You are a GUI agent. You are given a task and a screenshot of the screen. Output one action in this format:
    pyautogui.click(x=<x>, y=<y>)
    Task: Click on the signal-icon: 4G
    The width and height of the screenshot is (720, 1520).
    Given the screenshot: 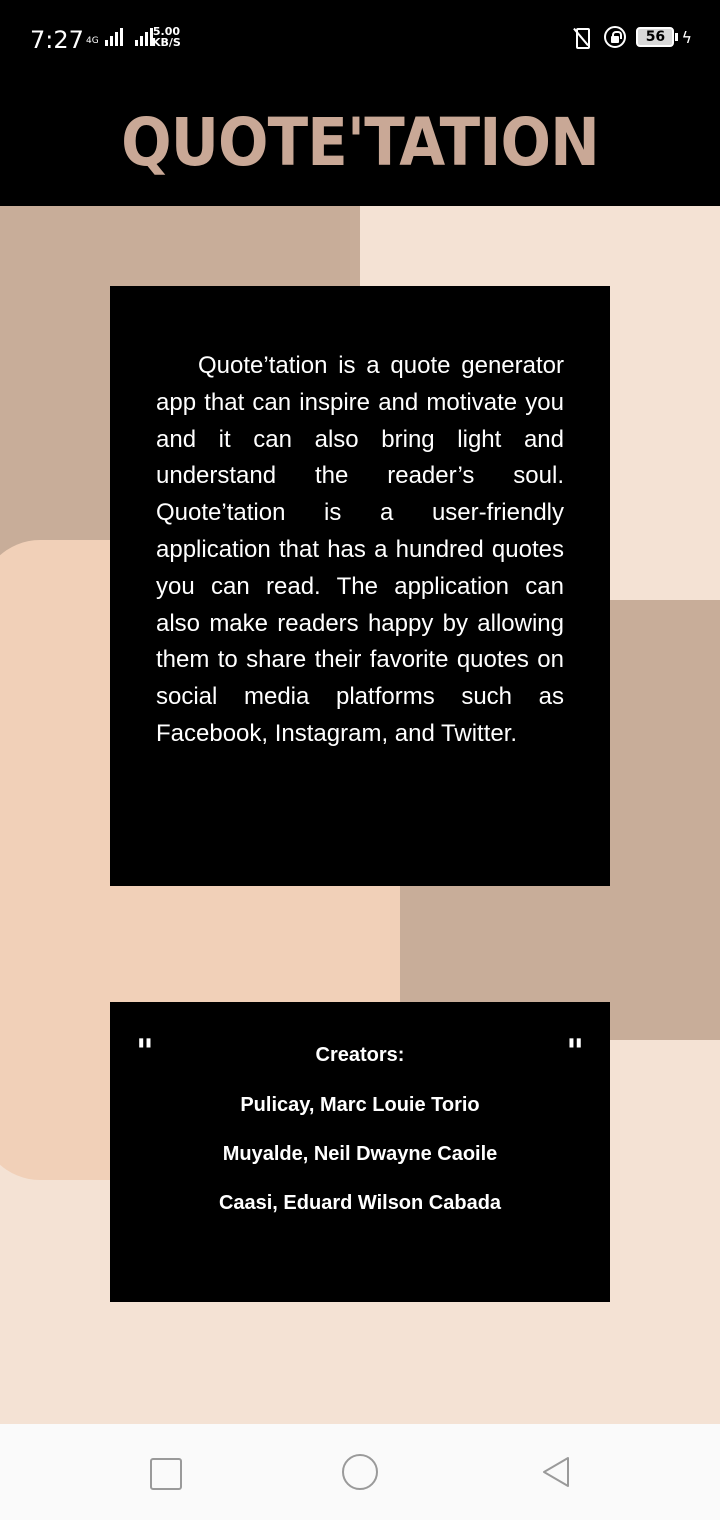 What is the action you would take?
    pyautogui.click(x=119, y=37)
    